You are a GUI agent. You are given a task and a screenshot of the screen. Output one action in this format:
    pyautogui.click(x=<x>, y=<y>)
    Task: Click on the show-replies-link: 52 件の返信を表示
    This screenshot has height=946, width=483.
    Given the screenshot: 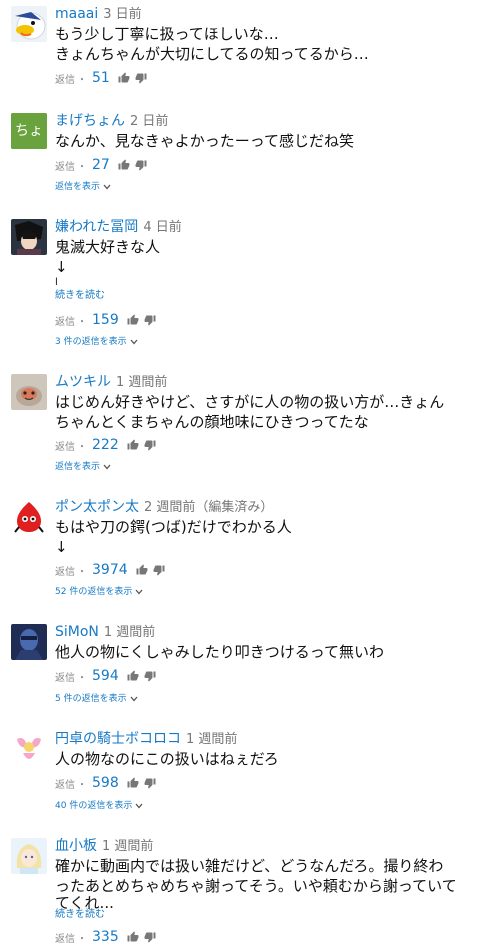 What is the action you would take?
    pyautogui.click(x=99, y=592)
    